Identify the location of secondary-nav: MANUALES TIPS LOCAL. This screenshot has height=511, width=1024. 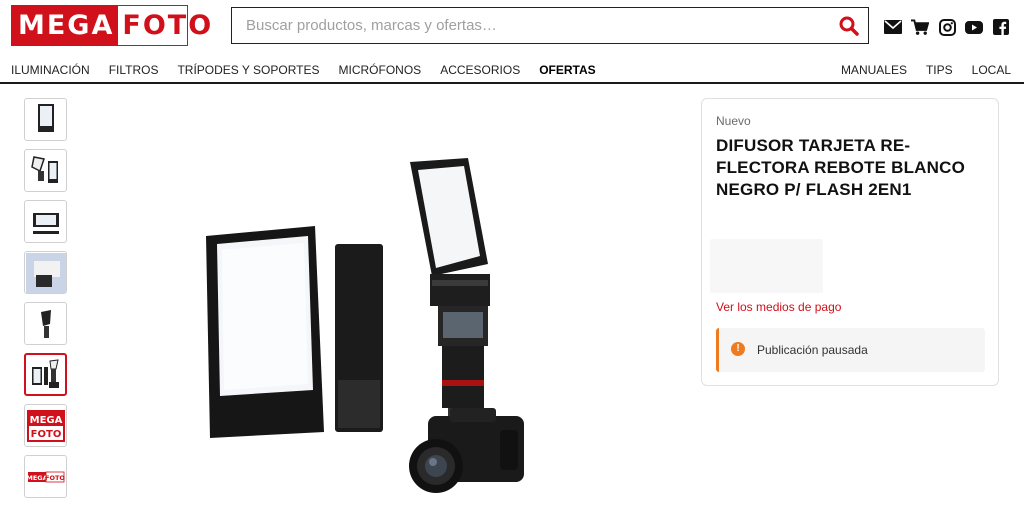
(926, 70).